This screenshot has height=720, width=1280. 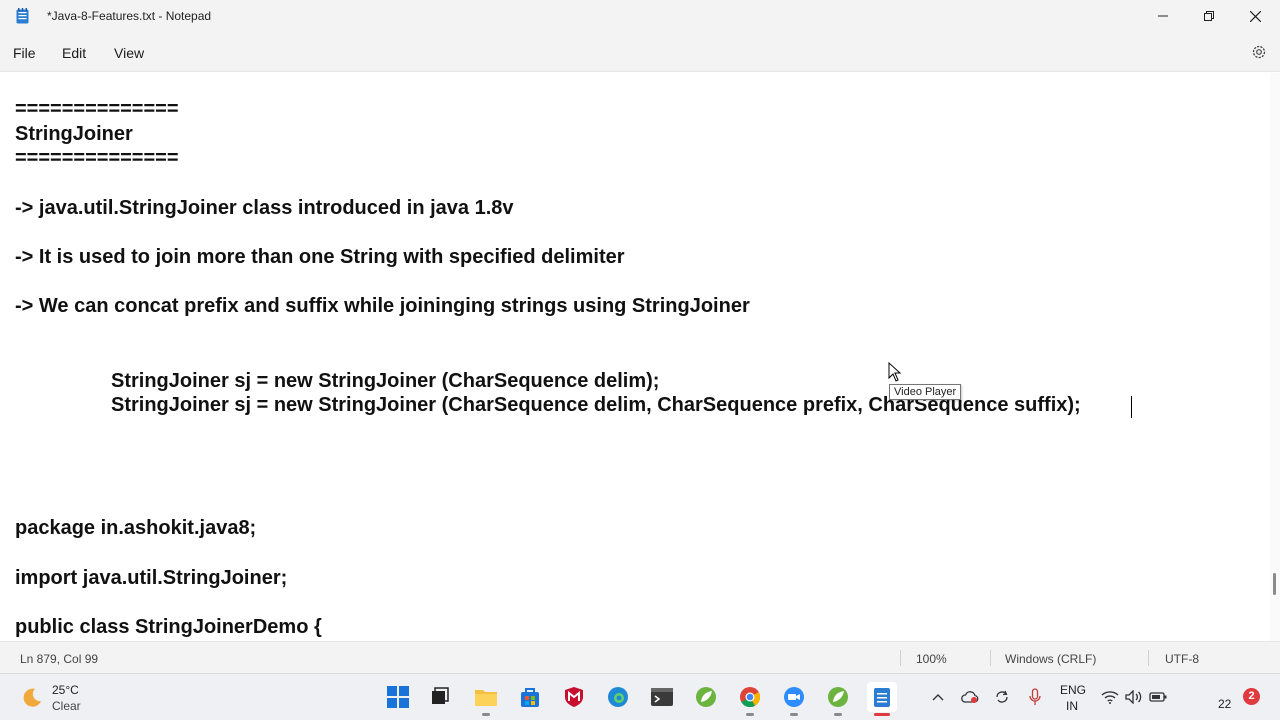 I want to click on moon-icon, so click(x=32, y=698).